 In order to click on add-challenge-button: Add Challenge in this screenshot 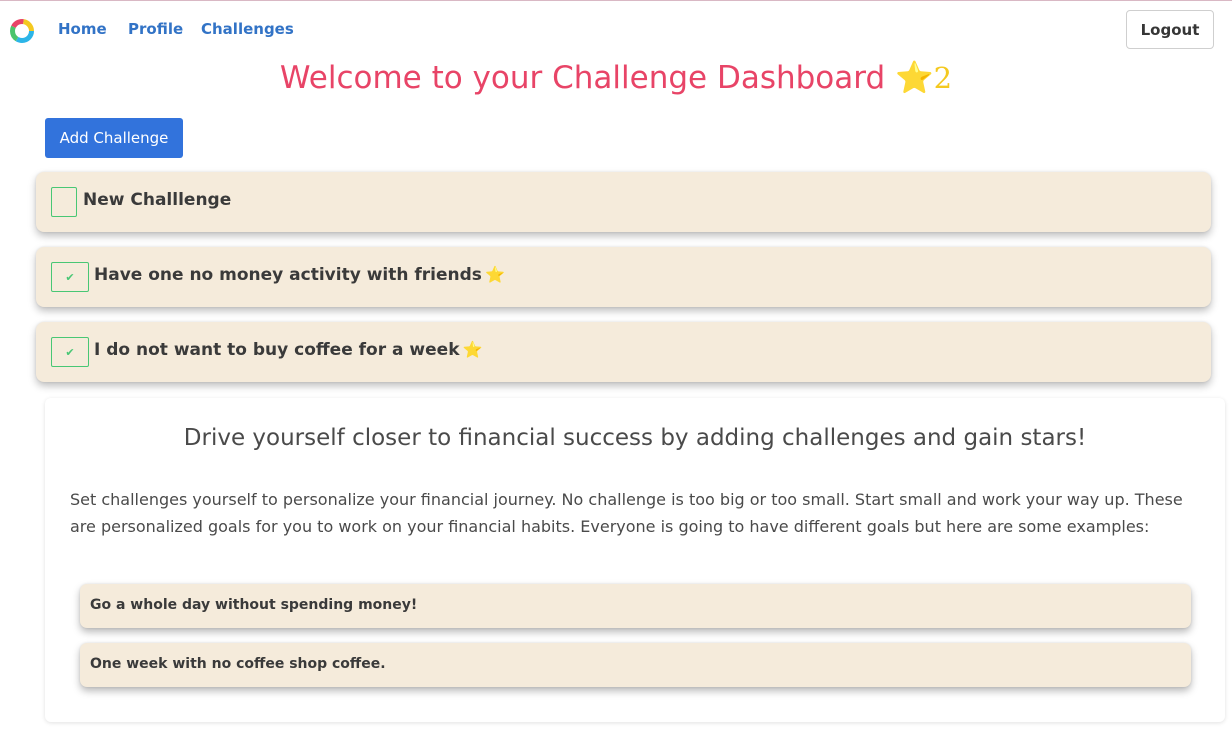, I will do `click(114, 138)`.